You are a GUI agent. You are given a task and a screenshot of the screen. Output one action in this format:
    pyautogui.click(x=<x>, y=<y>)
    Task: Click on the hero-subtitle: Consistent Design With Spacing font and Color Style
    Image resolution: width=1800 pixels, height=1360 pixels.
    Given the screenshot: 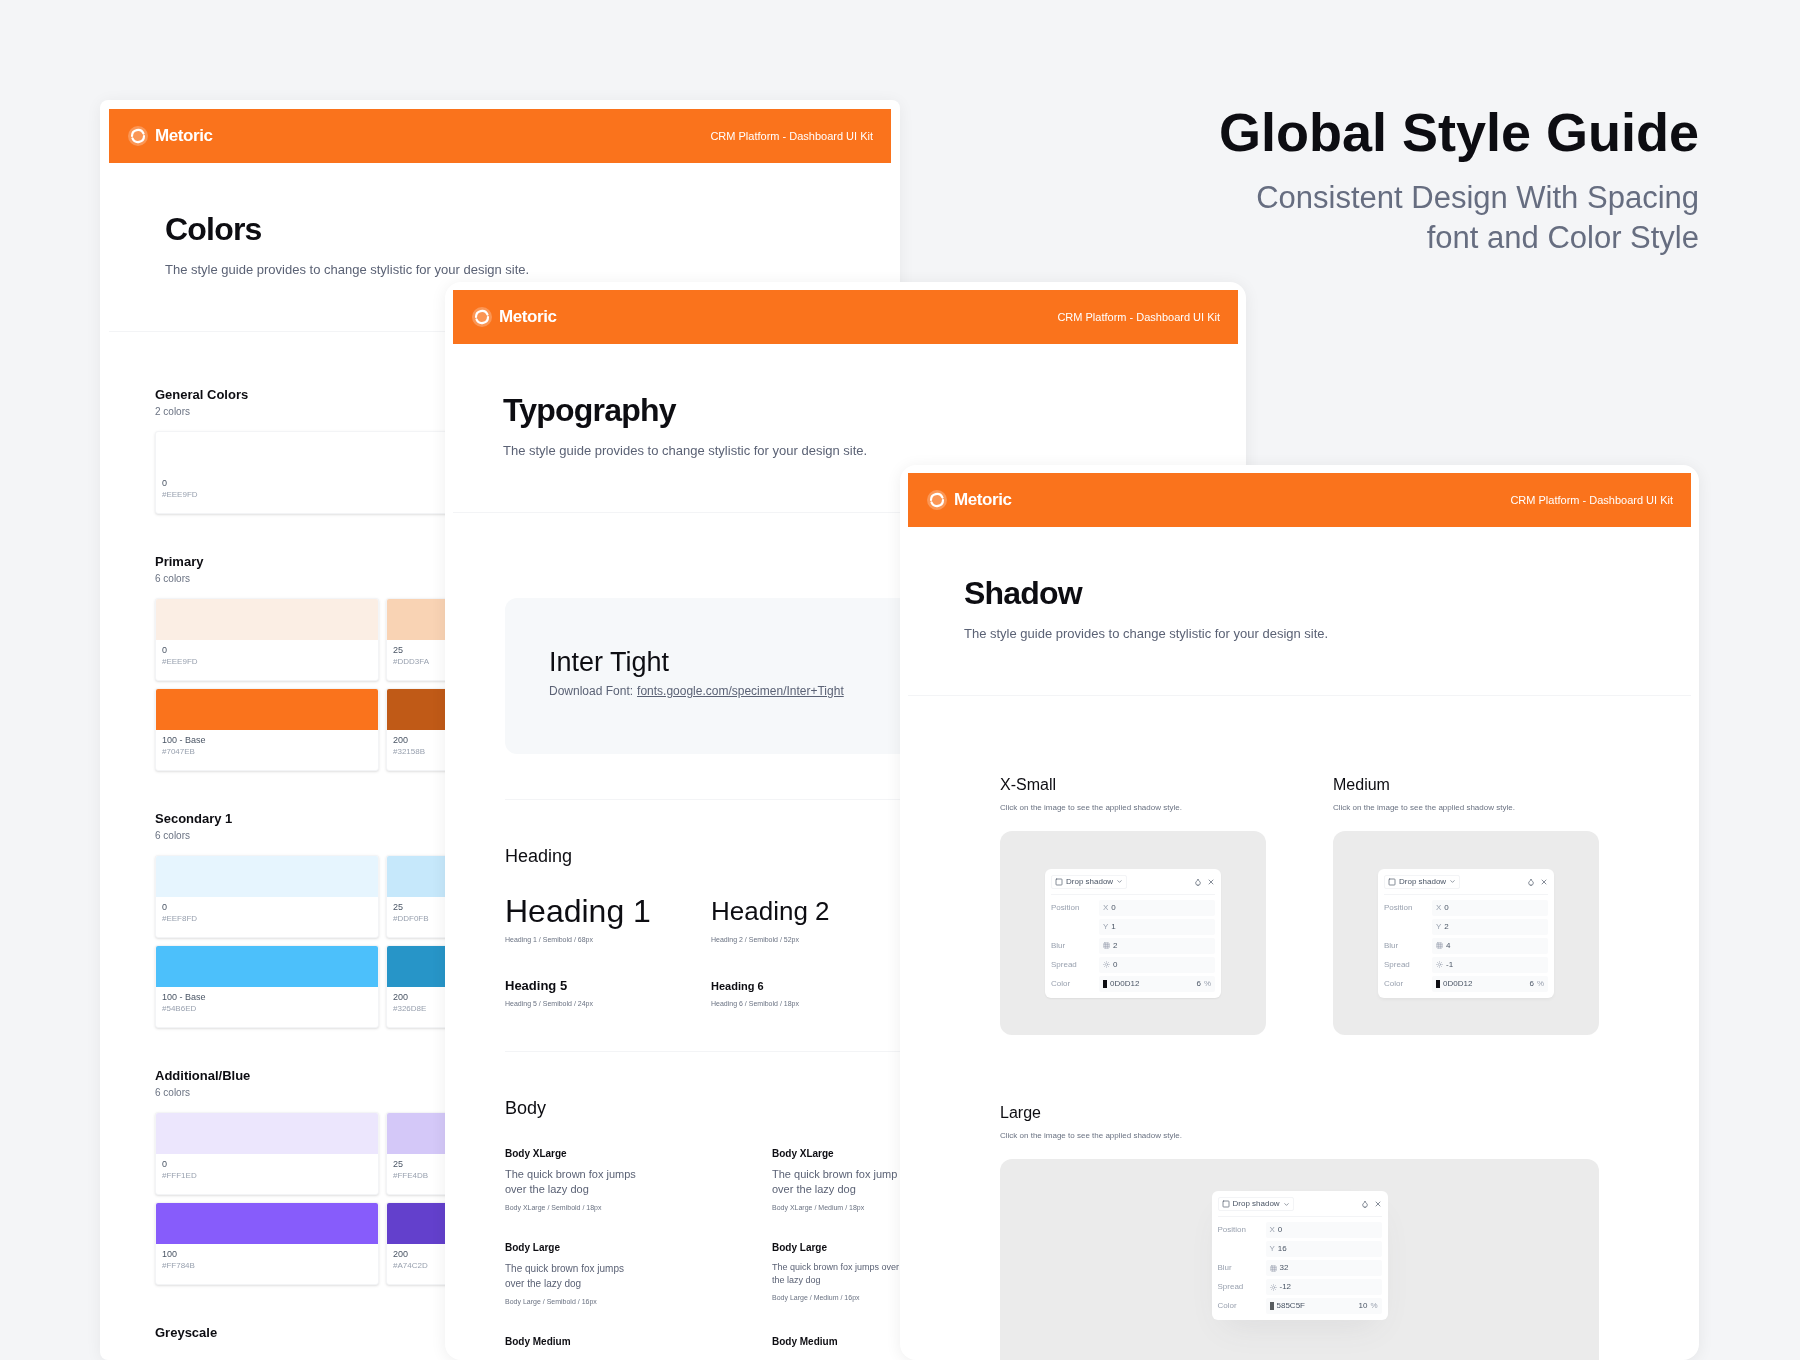 What is the action you would take?
    pyautogui.click(x=1477, y=218)
    